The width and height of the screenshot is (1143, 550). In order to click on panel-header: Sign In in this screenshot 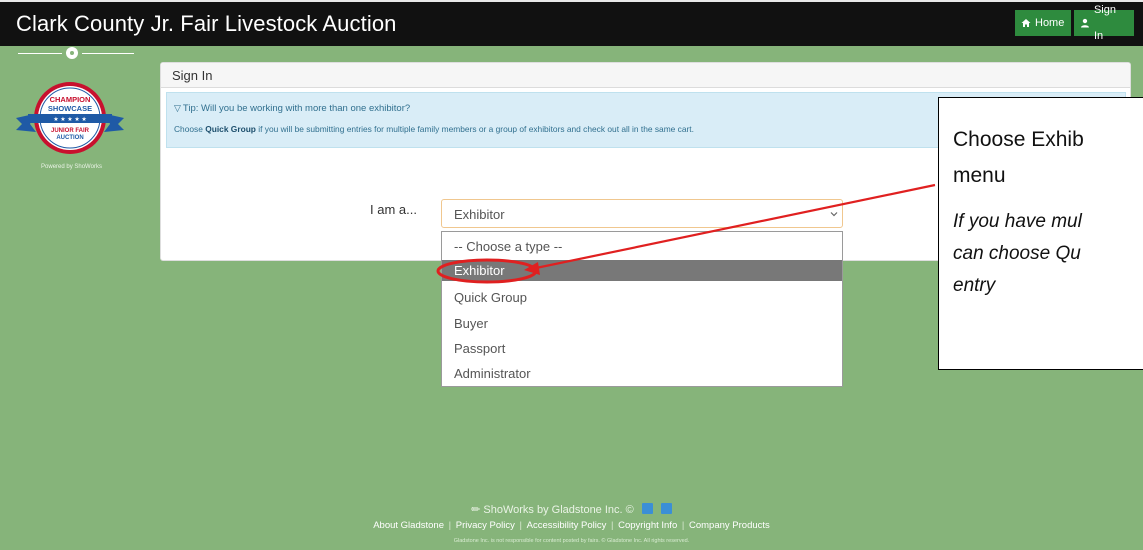, I will do `click(645, 75)`.